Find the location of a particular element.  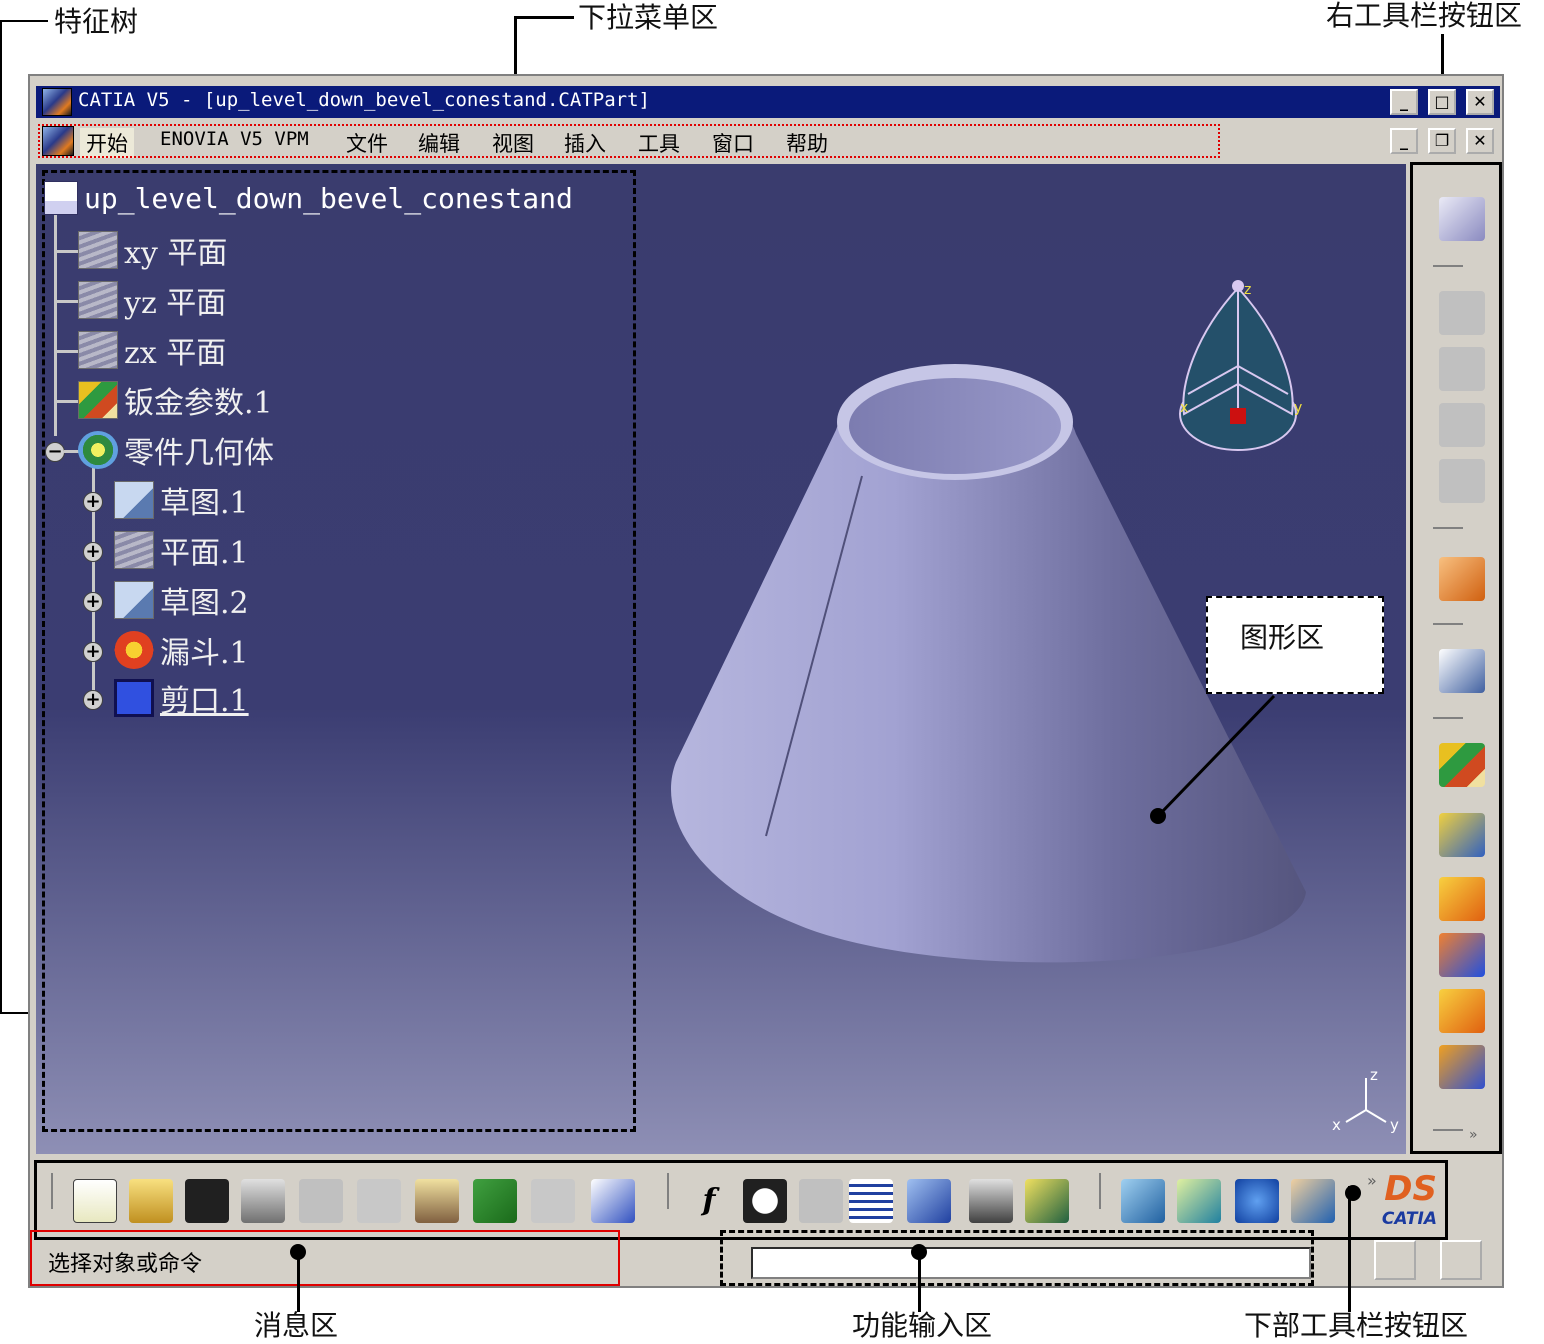

collapse-body-toggle: − is located at coordinates (55, 452).